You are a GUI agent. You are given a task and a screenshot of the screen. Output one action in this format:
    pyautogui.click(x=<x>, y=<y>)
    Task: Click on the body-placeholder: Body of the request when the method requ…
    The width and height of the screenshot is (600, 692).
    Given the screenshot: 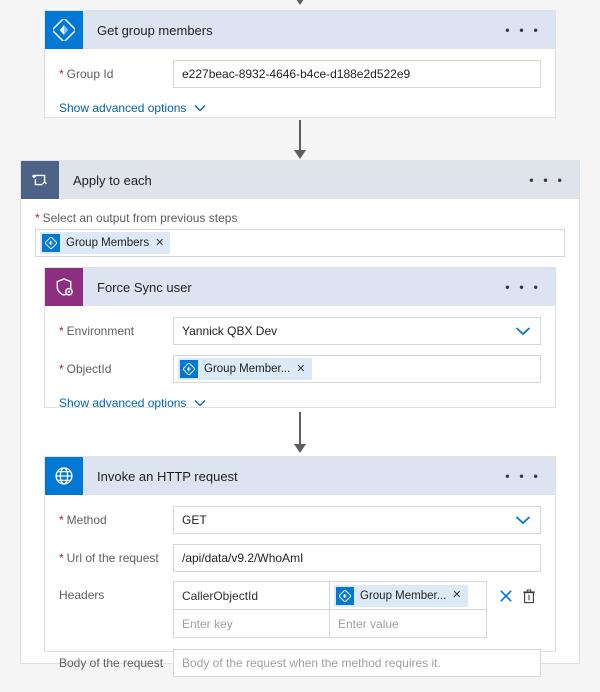 What is the action you would take?
    pyautogui.click(x=311, y=663)
    